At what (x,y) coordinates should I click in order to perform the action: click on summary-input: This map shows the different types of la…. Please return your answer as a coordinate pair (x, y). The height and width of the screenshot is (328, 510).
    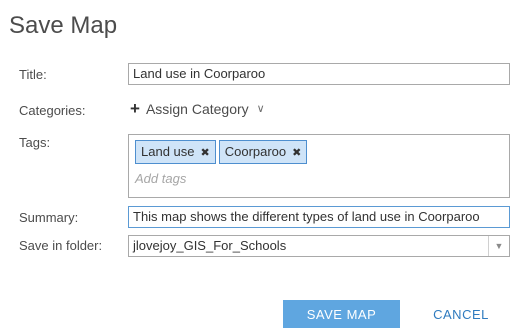
    Looking at the image, I should click on (319, 217).